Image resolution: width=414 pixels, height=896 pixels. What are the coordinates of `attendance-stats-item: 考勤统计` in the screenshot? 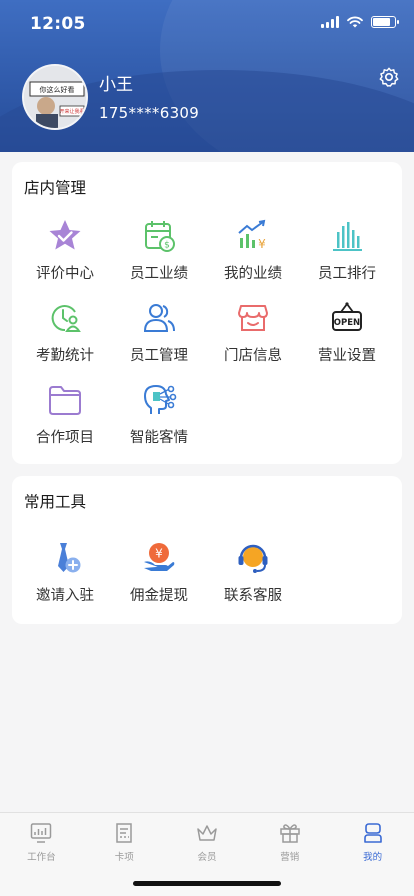 It's located at (65, 332).